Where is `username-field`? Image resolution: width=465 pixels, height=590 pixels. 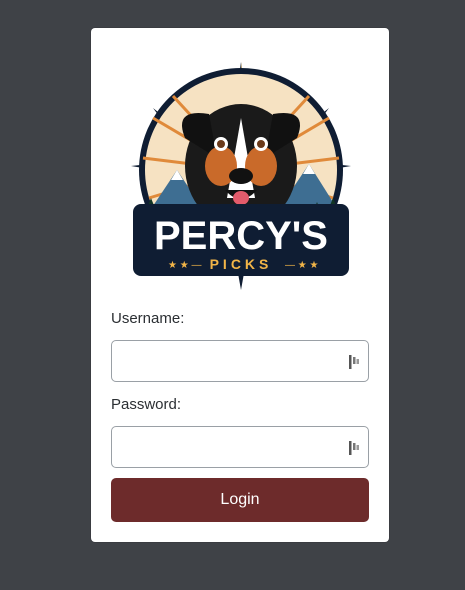
username-field is located at coordinates (240, 361).